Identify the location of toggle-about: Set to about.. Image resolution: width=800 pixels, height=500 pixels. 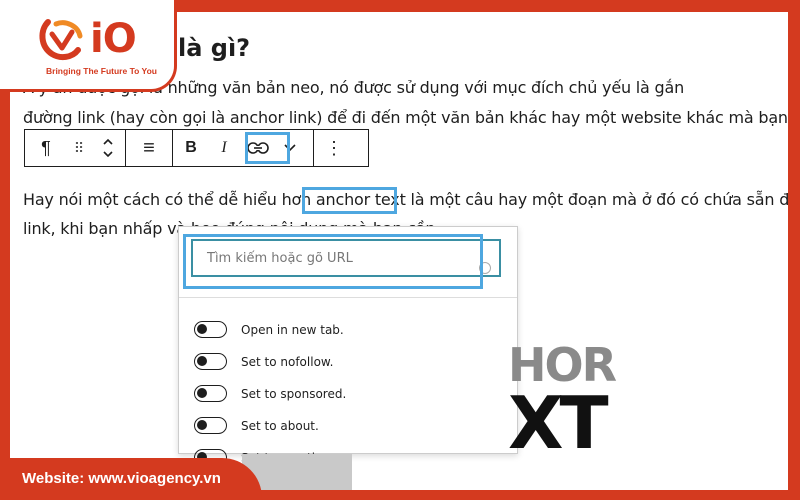
(256, 425).